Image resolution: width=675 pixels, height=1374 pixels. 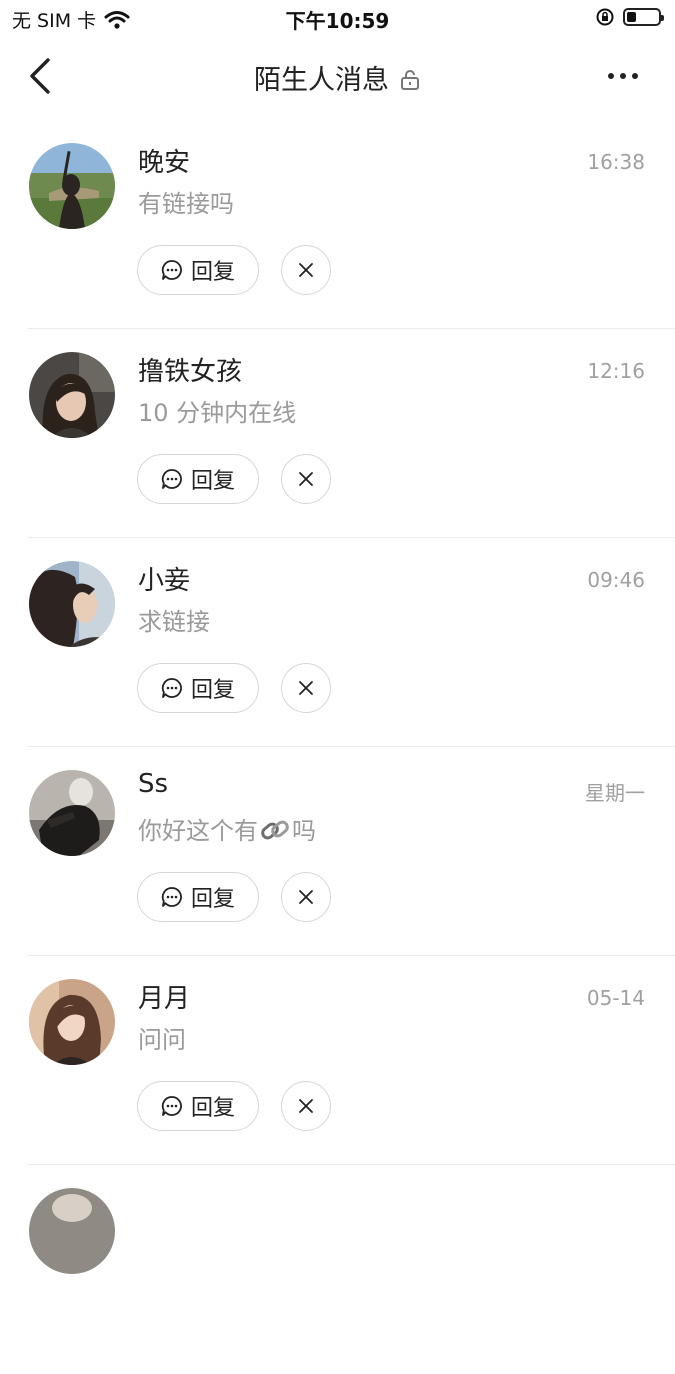 I want to click on status-right, so click(x=629, y=17).